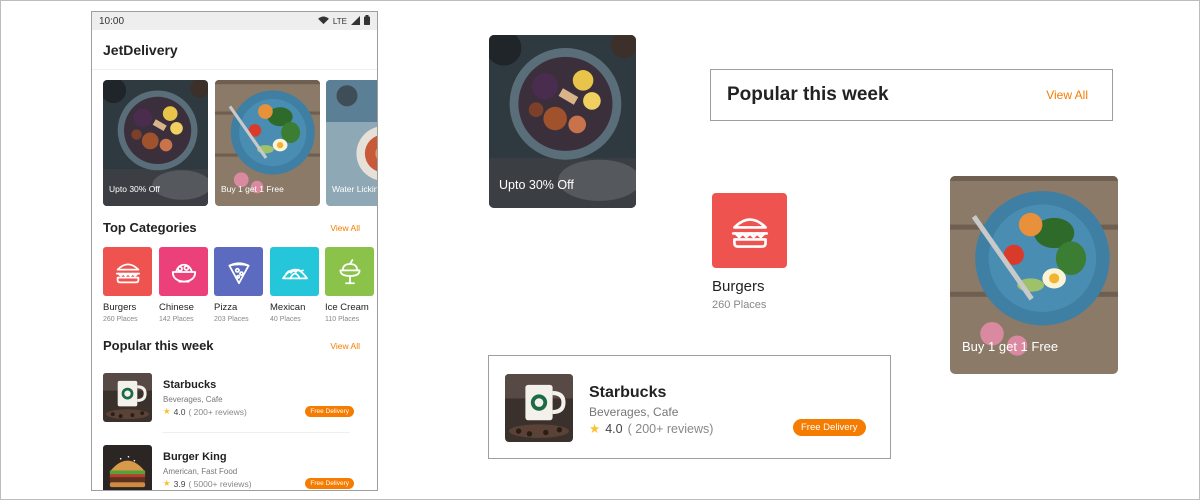  I want to click on wifi-icon, so click(323, 21).